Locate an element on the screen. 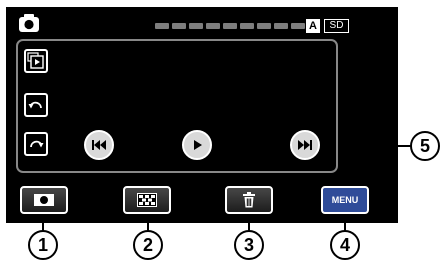 This screenshot has height=269, width=447. play-icon is located at coordinates (198, 145).